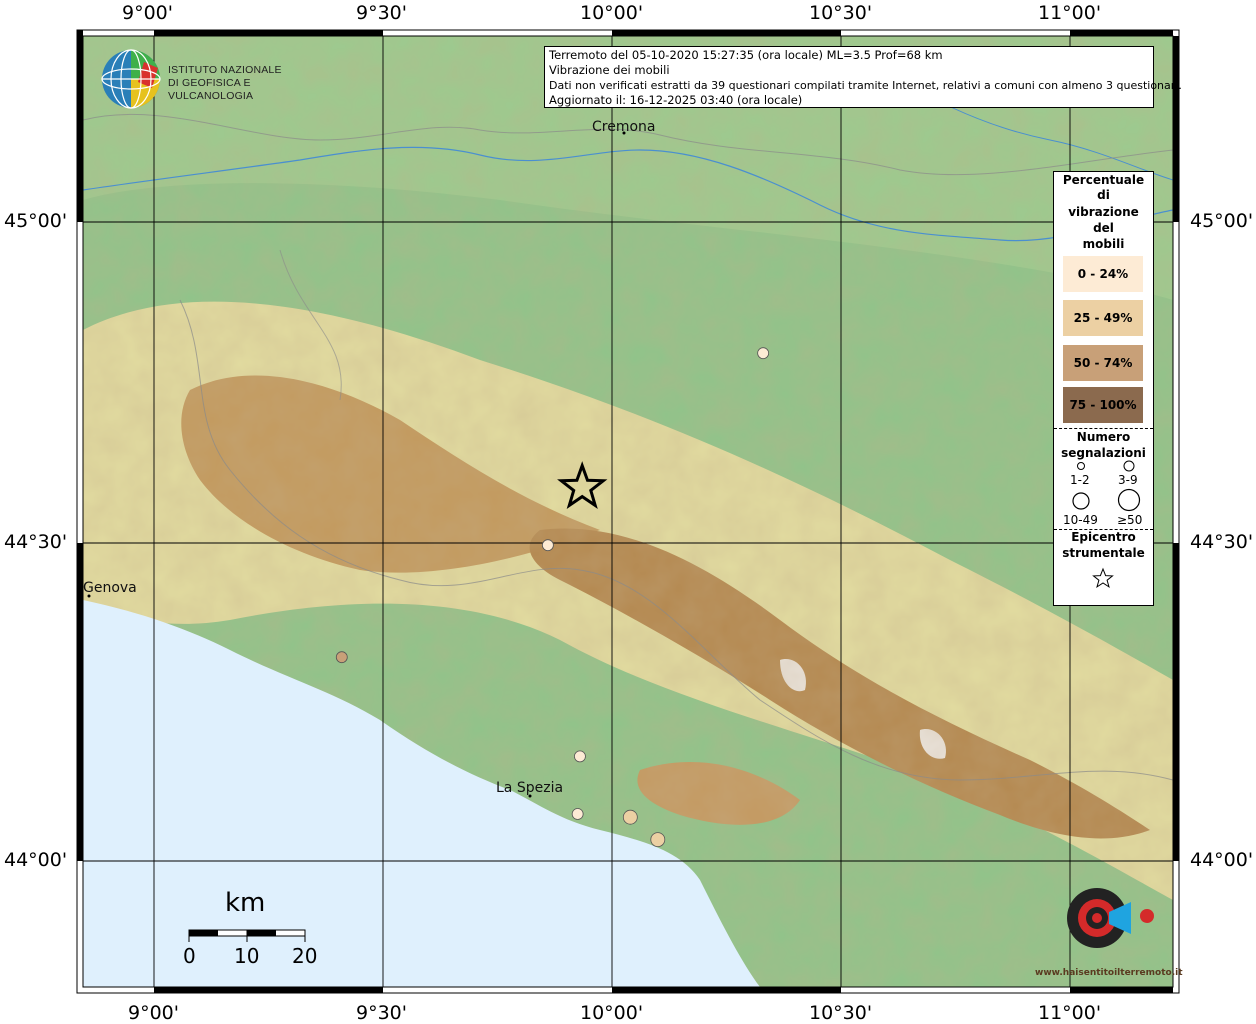 This screenshot has height=1024, width=1256. What do you see at coordinates (36, 221) in the screenshot?
I see `lat-label-left-1: 45°00'` at bounding box center [36, 221].